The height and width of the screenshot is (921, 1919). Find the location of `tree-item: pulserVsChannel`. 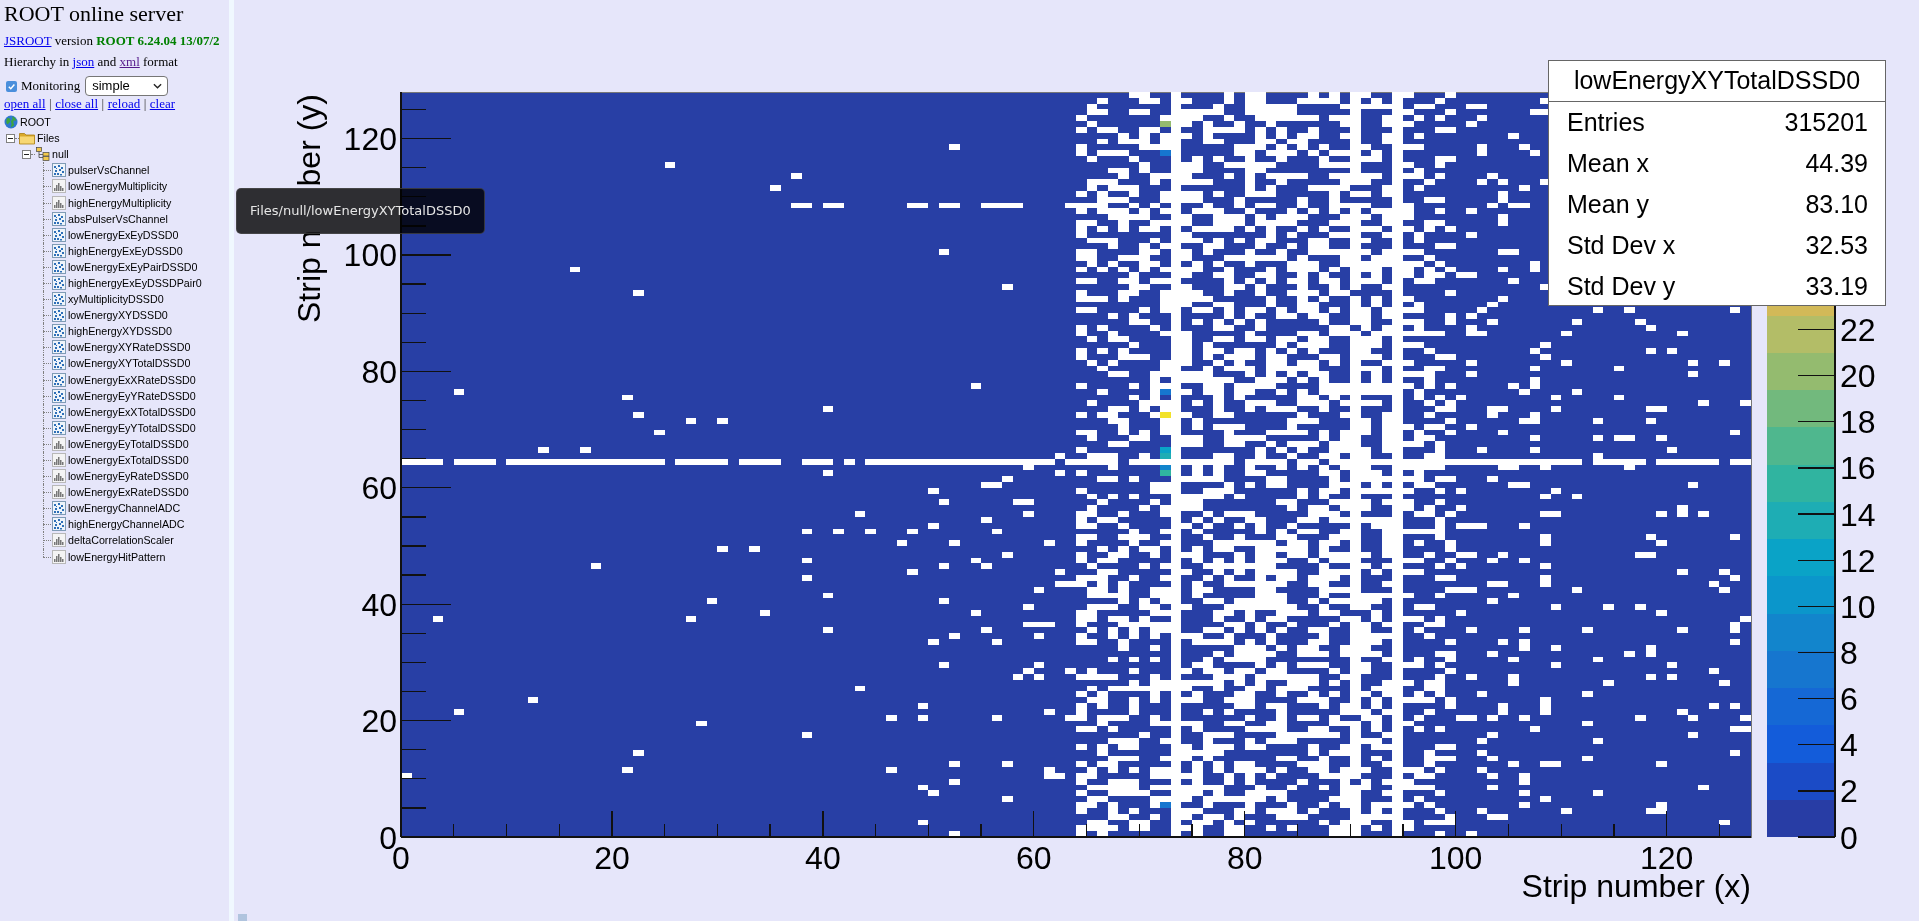

tree-item: pulserVsChannel is located at coordinates (100, 170).